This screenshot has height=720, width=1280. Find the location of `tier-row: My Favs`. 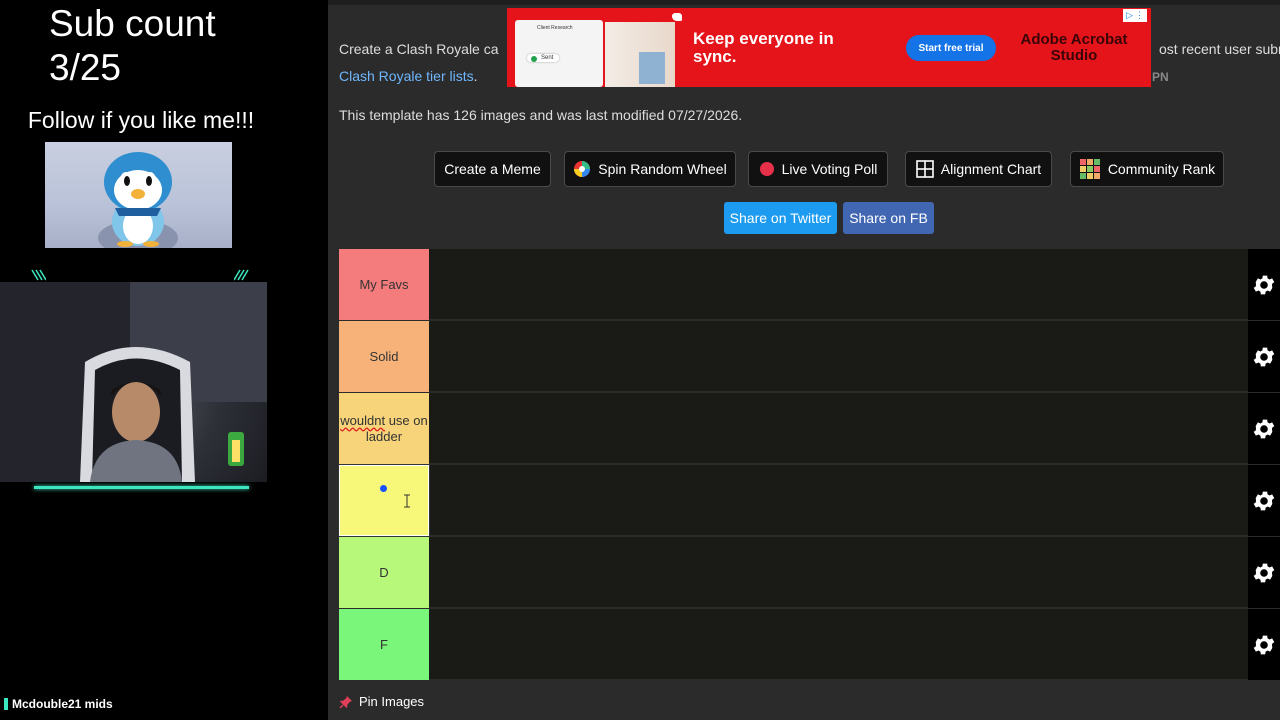

tier-row: My Favs is located at coordinates (809, 284).